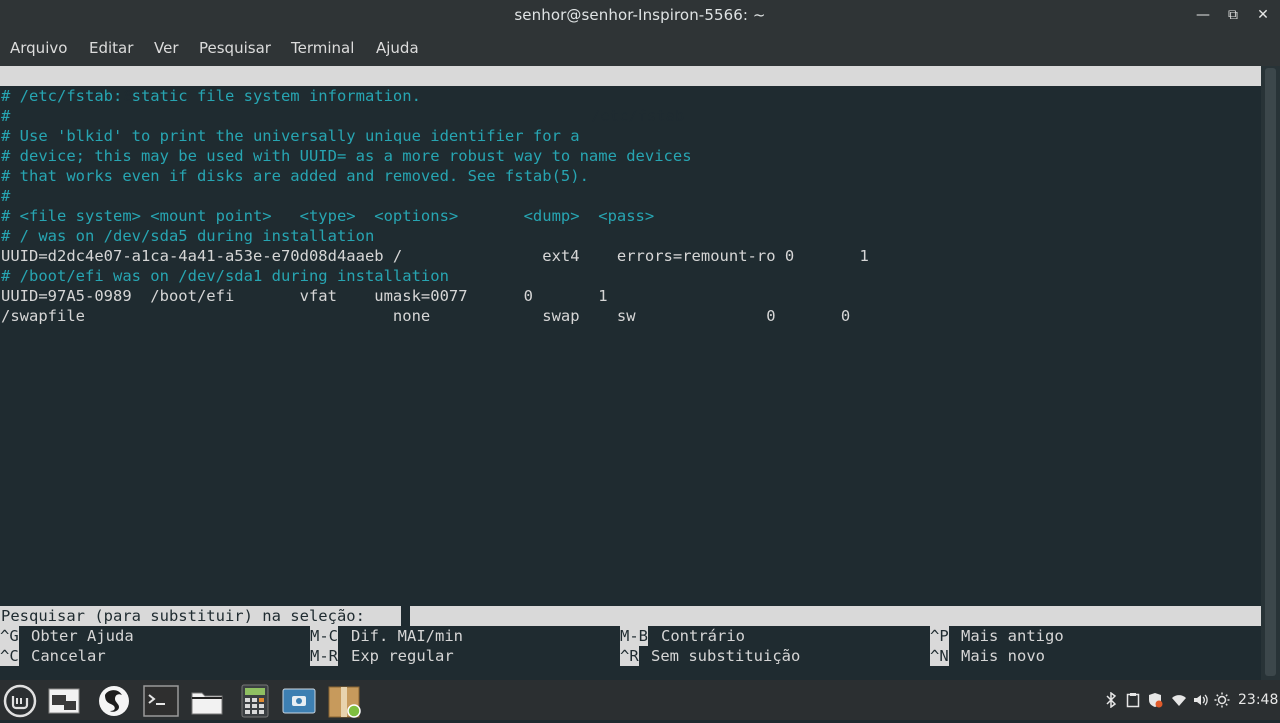 This screenshot has height=723, width=1280. What do you see at coordinates (939, 636) in the screenshot?
I see `shortcut-key: ^P` at bounding box center [939, 636].